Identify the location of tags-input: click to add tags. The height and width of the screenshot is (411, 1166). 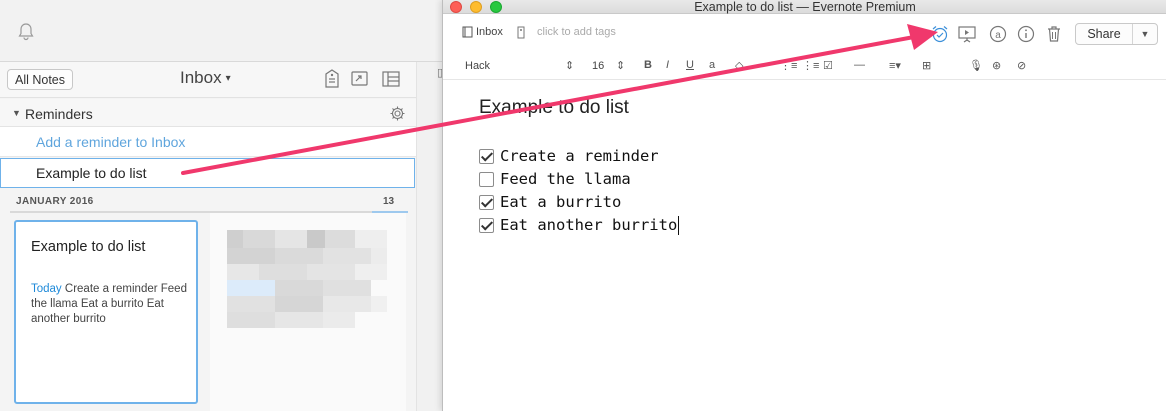
(576, 32).